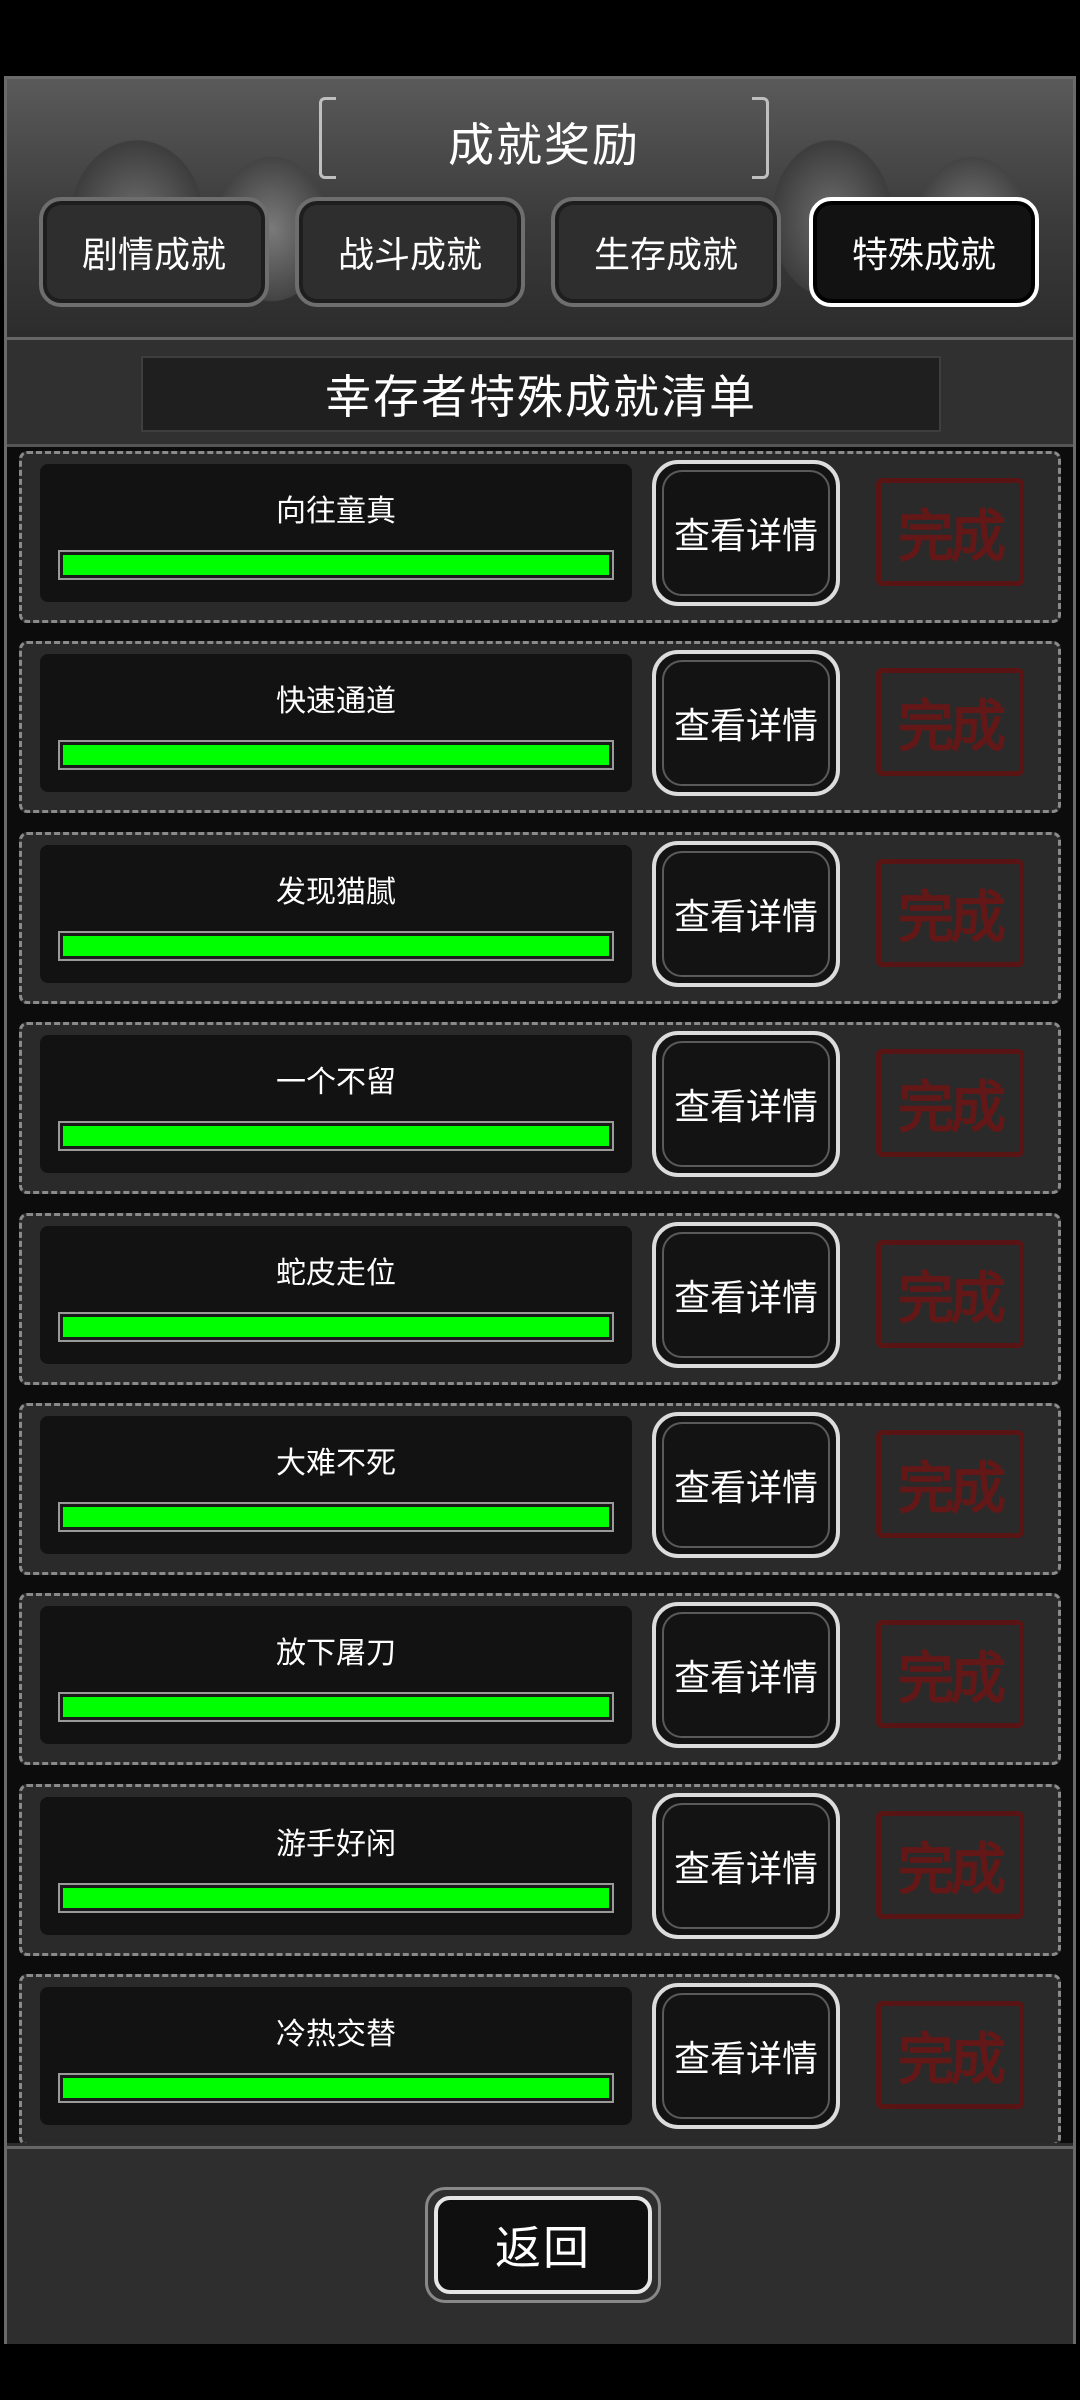  I want to click on achievement-name: 蛇皮走位, so click(336, 1273).